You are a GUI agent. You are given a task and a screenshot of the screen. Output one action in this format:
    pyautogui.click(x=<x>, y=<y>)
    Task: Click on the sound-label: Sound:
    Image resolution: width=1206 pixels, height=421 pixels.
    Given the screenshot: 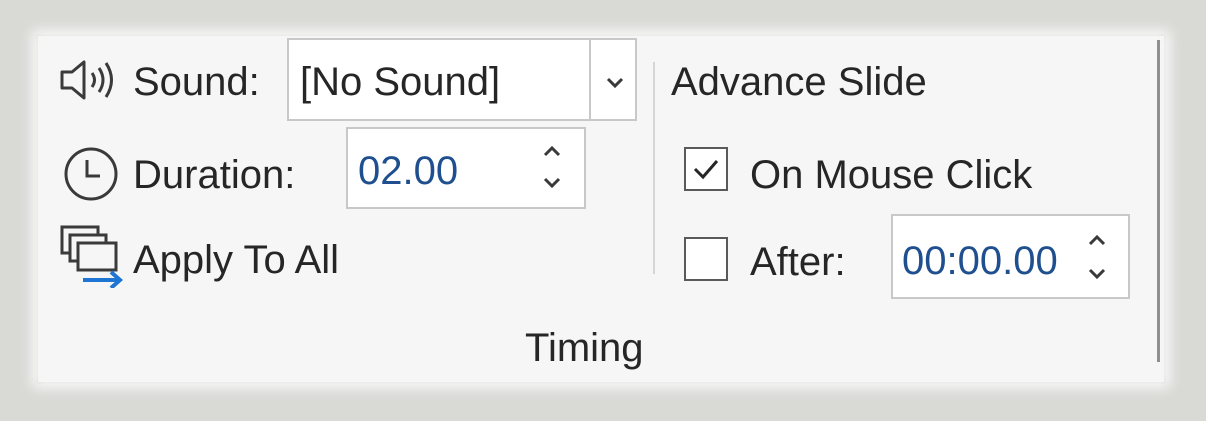 What is the action you would take?
    pyautogui.click(x=196, y=82)
    